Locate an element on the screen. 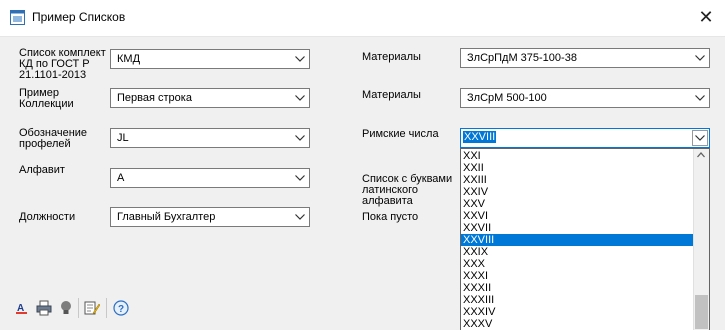 The image size is (725, 330). roman-value: XXVIII is located at coordinates (479, 137).